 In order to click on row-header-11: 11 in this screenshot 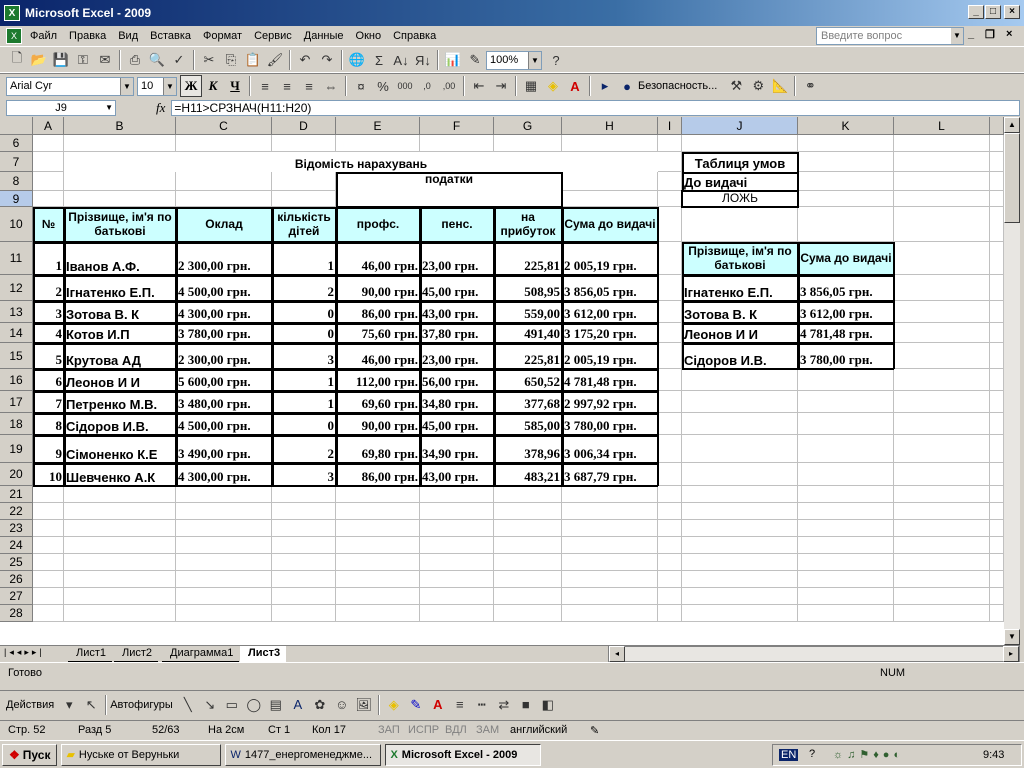, I will do `click(16, 258)`.